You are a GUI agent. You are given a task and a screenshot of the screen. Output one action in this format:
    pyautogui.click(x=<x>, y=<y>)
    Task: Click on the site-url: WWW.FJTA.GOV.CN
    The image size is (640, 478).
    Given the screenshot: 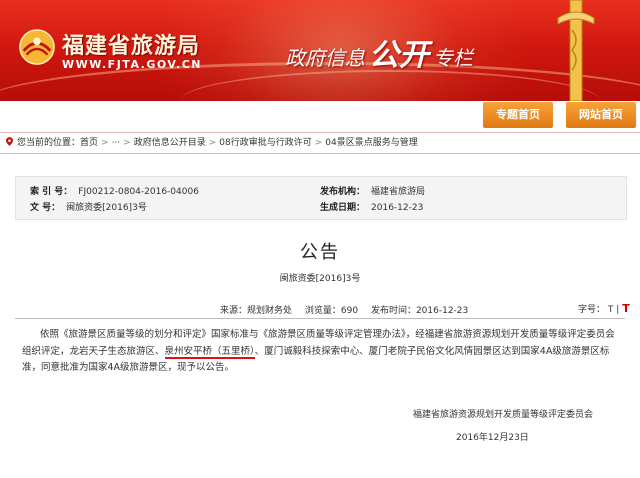 What is the action you would take?
    pyautogui.click(x=132, y=64)
    